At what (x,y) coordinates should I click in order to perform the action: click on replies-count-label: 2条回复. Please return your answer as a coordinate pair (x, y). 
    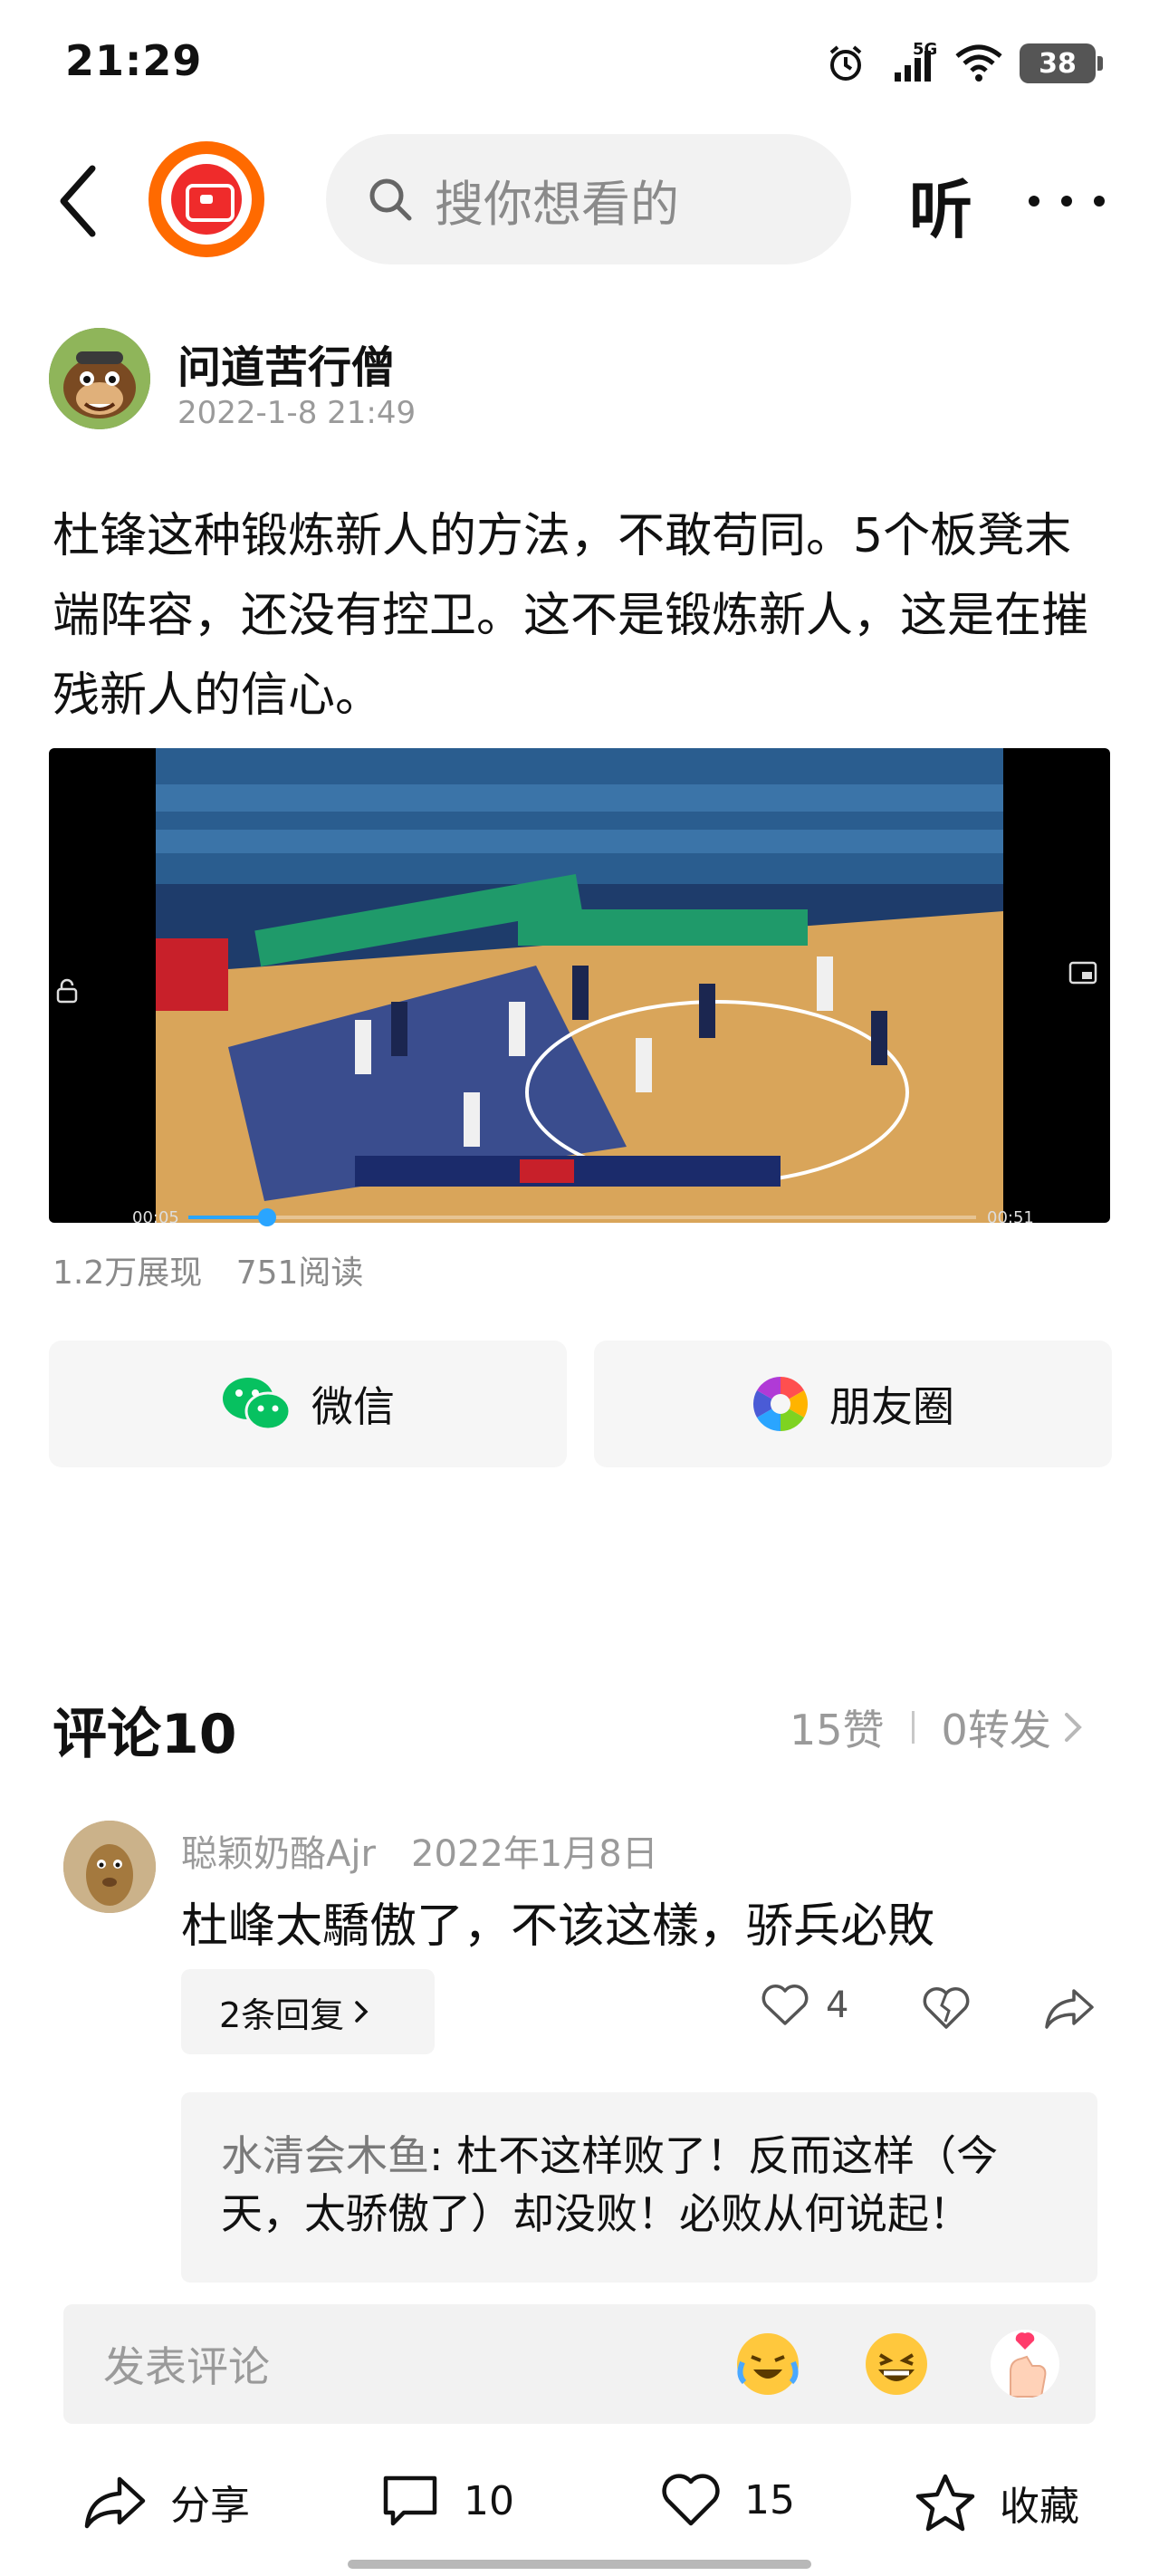
    Looking at the image, I should click on (282, 2014).